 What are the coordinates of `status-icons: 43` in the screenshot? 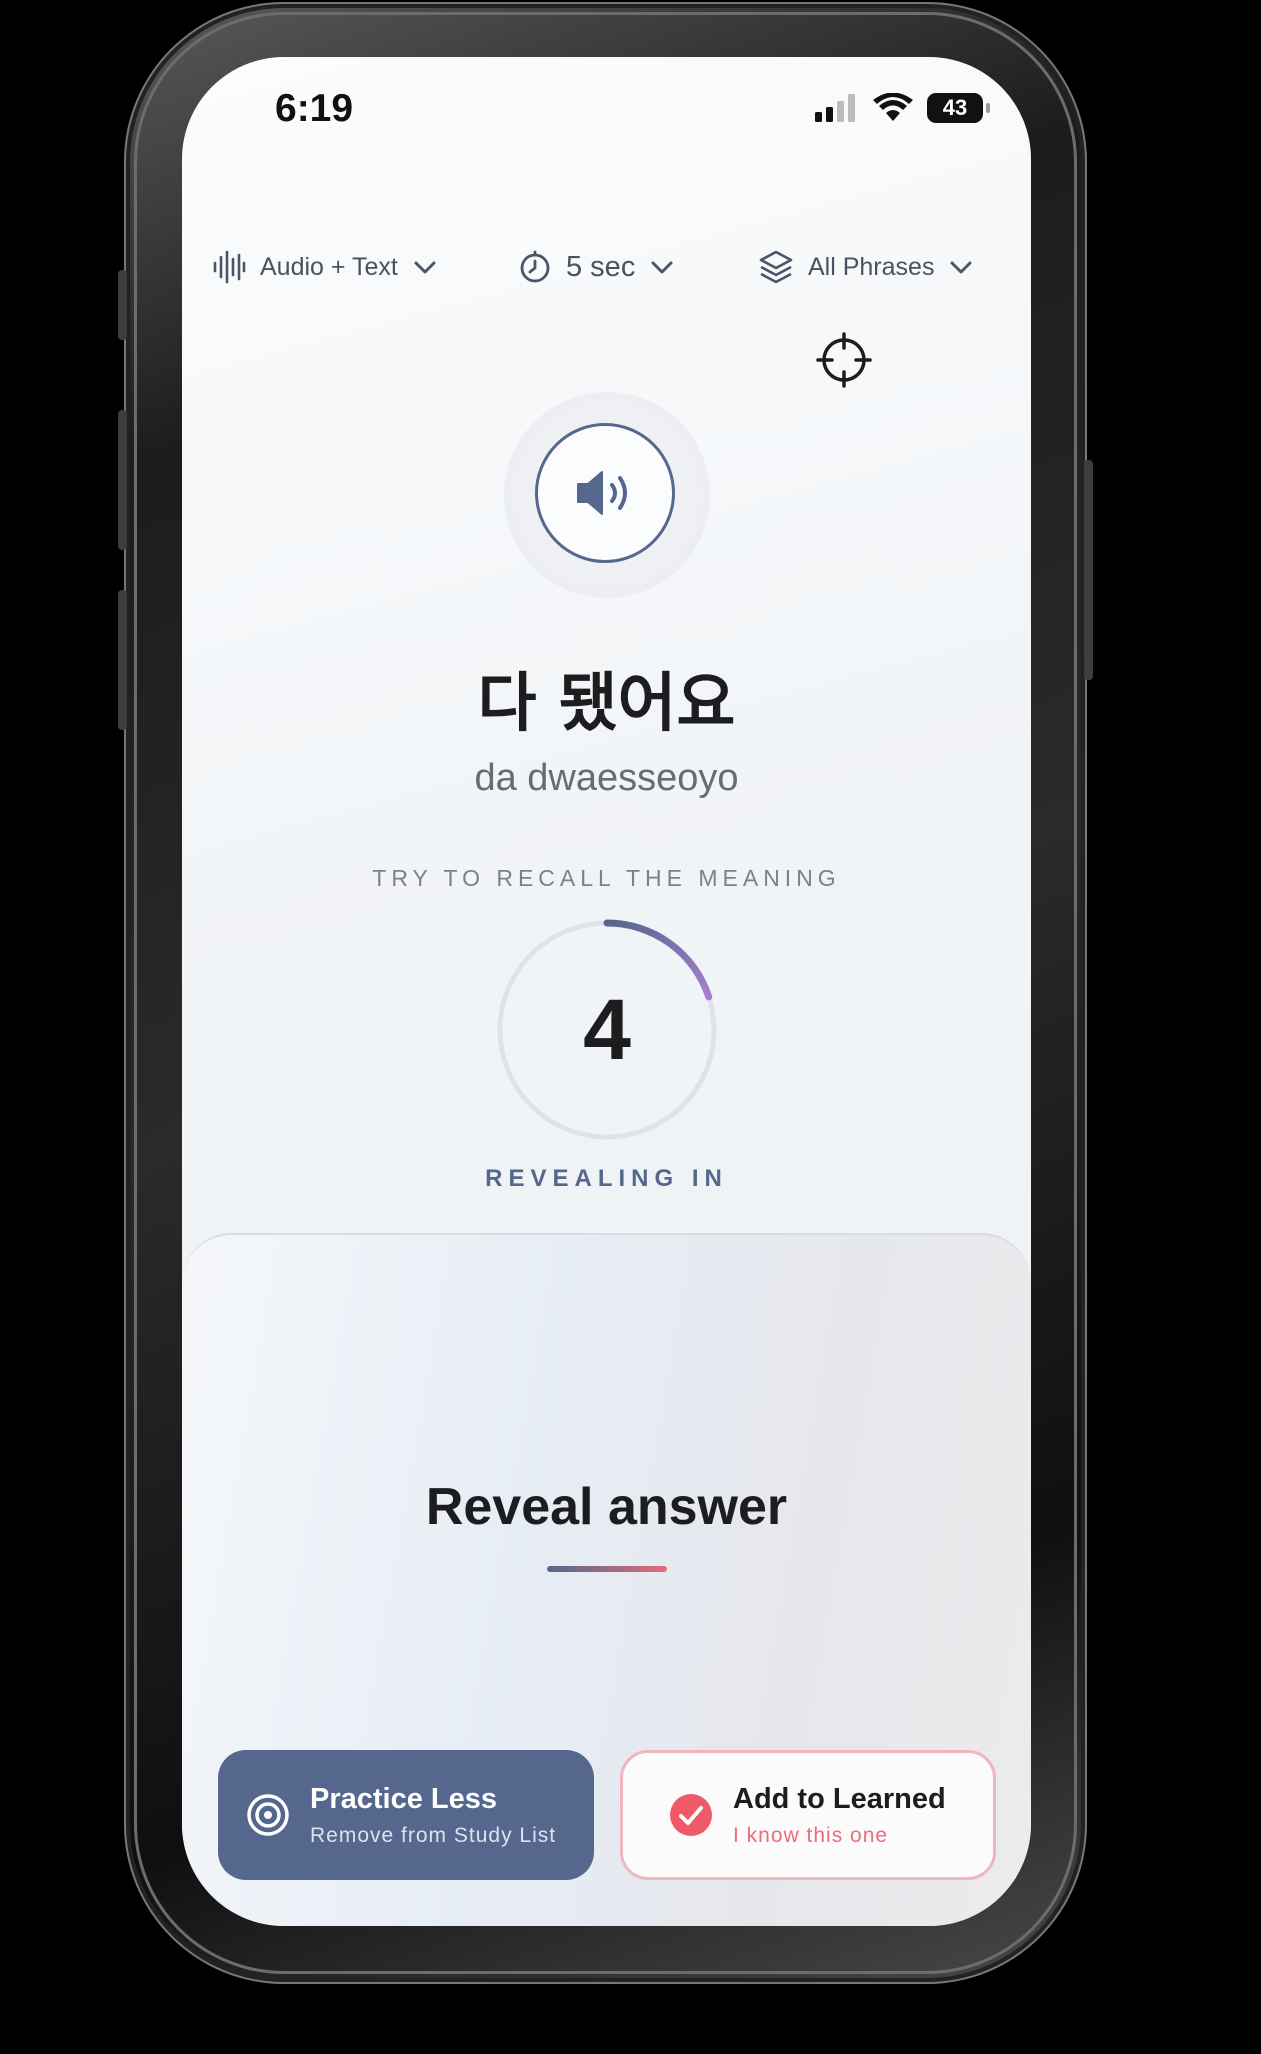 It's located at (902, 108).